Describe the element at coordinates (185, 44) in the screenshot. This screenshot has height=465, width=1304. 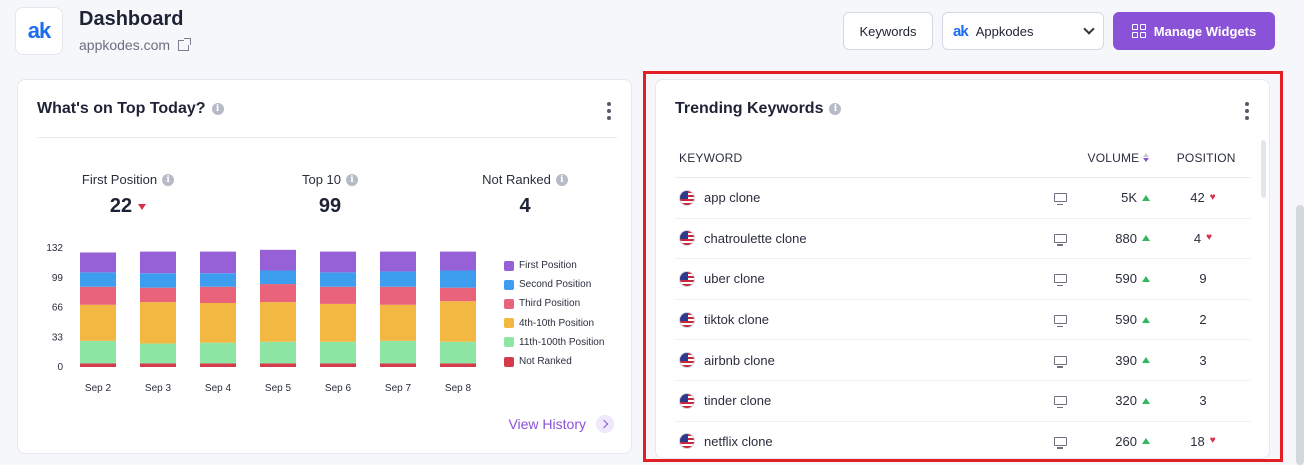
I see `external-link-icon` at that location.